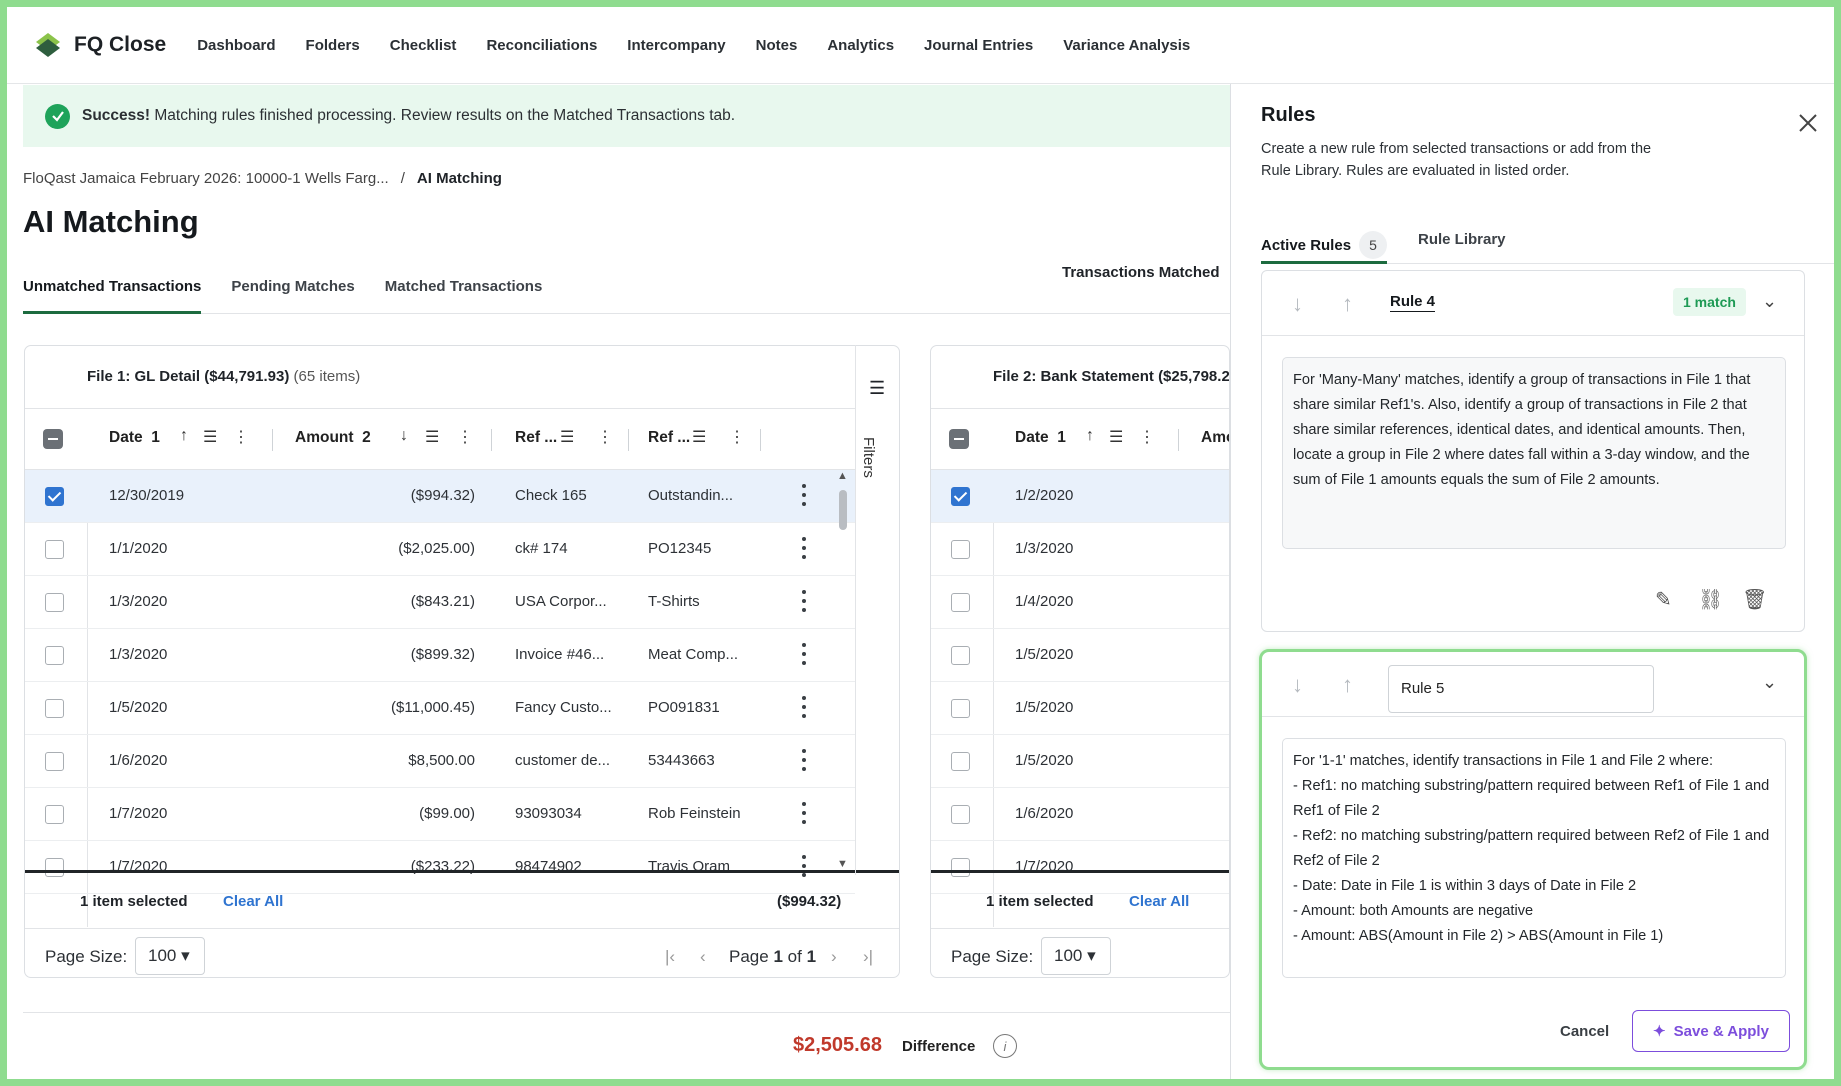  I want to click on cell-ref2: PO12345, so click(680, 548).